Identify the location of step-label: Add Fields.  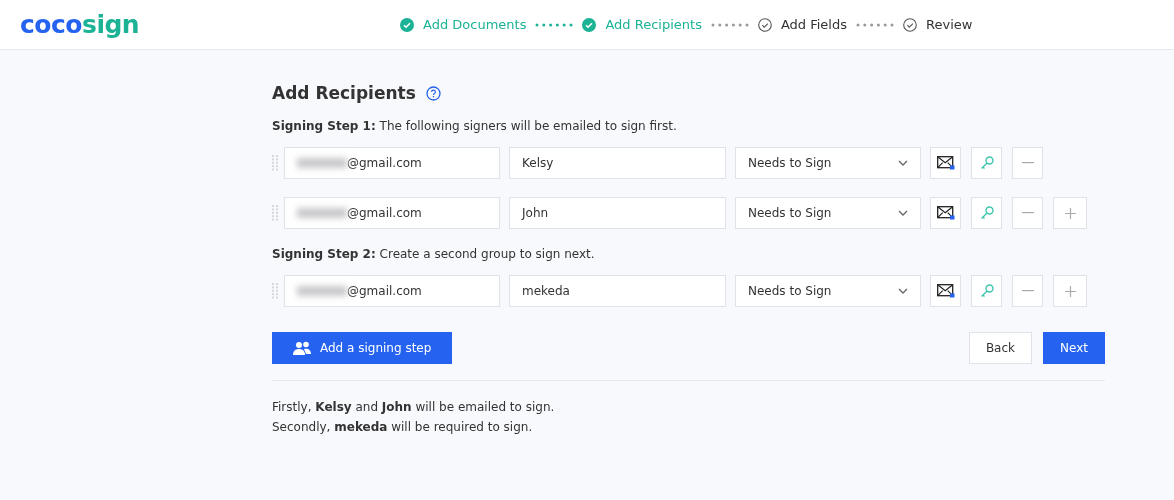
(813, 24).